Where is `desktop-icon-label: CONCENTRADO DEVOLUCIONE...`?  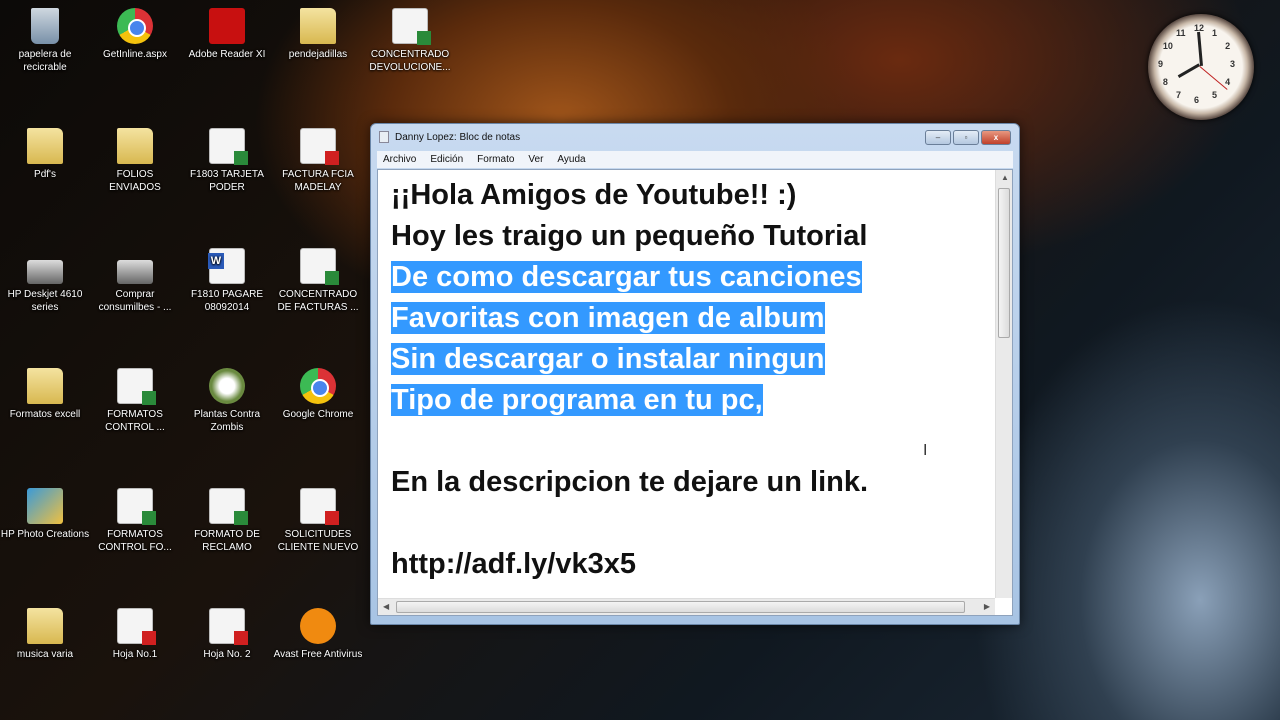
desktop-icon-label: CONCENTRADO DEVOLUCIONE... is located at coordinates (410, 61).